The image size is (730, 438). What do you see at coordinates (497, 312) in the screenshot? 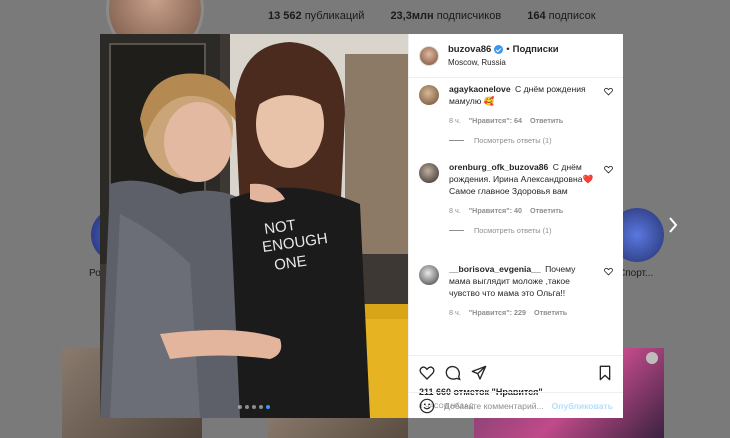
I see `comment-likes: "Нравится": 229` at bounding box center [497, 312].